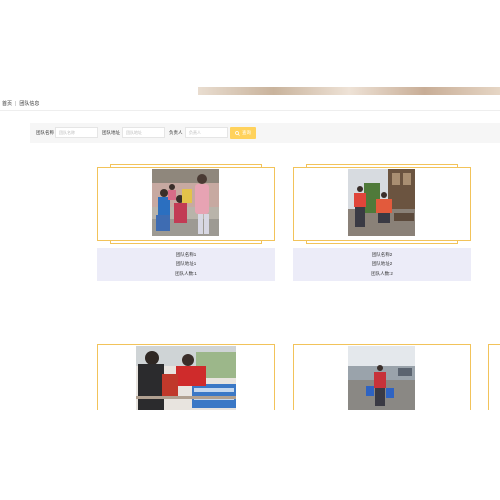 This screenshot has width=500, height=500. What do you see at coordinates (246, 132) in the screenshot?
I see `search-button-label: 查询` at bounding box center [246, 132].